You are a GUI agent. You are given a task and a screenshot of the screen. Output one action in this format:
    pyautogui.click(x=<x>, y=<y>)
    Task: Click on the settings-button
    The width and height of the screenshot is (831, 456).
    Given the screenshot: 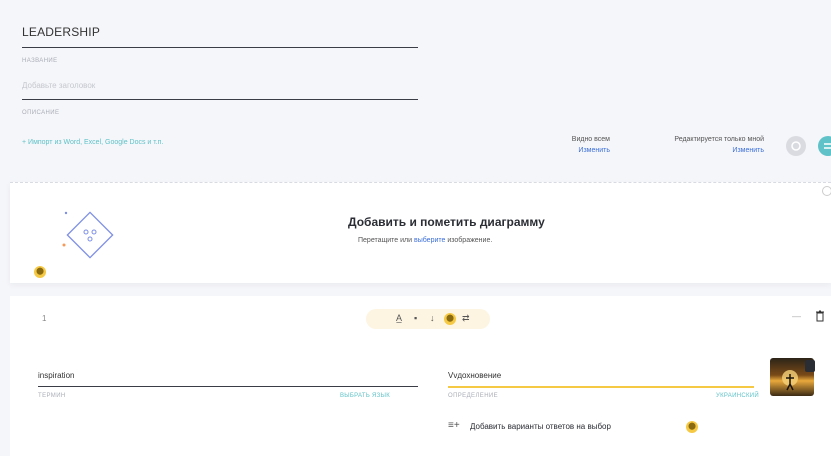 What is the action you would take?
    pyautogui.click(x=796, y=146)
    